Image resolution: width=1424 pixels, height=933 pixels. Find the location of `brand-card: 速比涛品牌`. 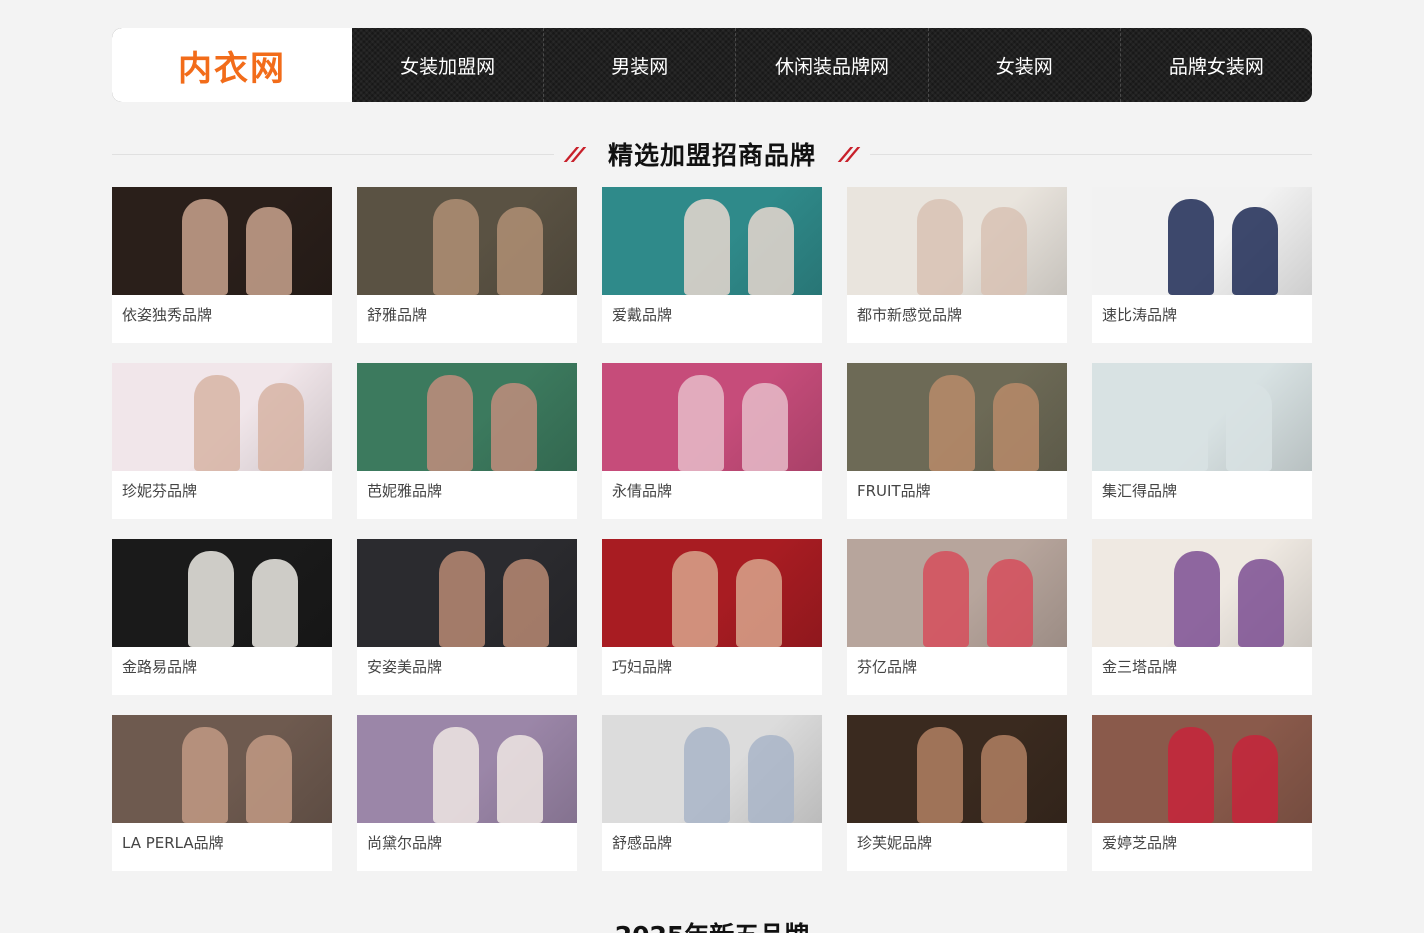

brand-card: 速比涛品牌 is located at coordinates (1202, 265).